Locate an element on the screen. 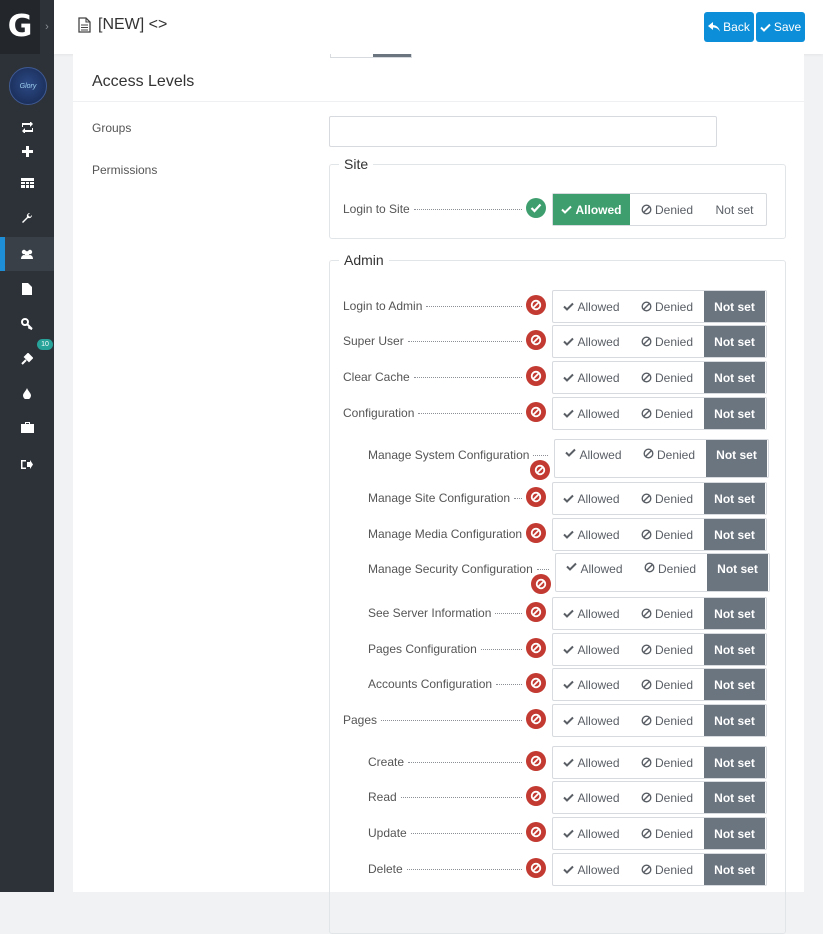 The width and height of the screenshot is (823, 934). permissions-label: Permissions is located at coordinates (125, 170).